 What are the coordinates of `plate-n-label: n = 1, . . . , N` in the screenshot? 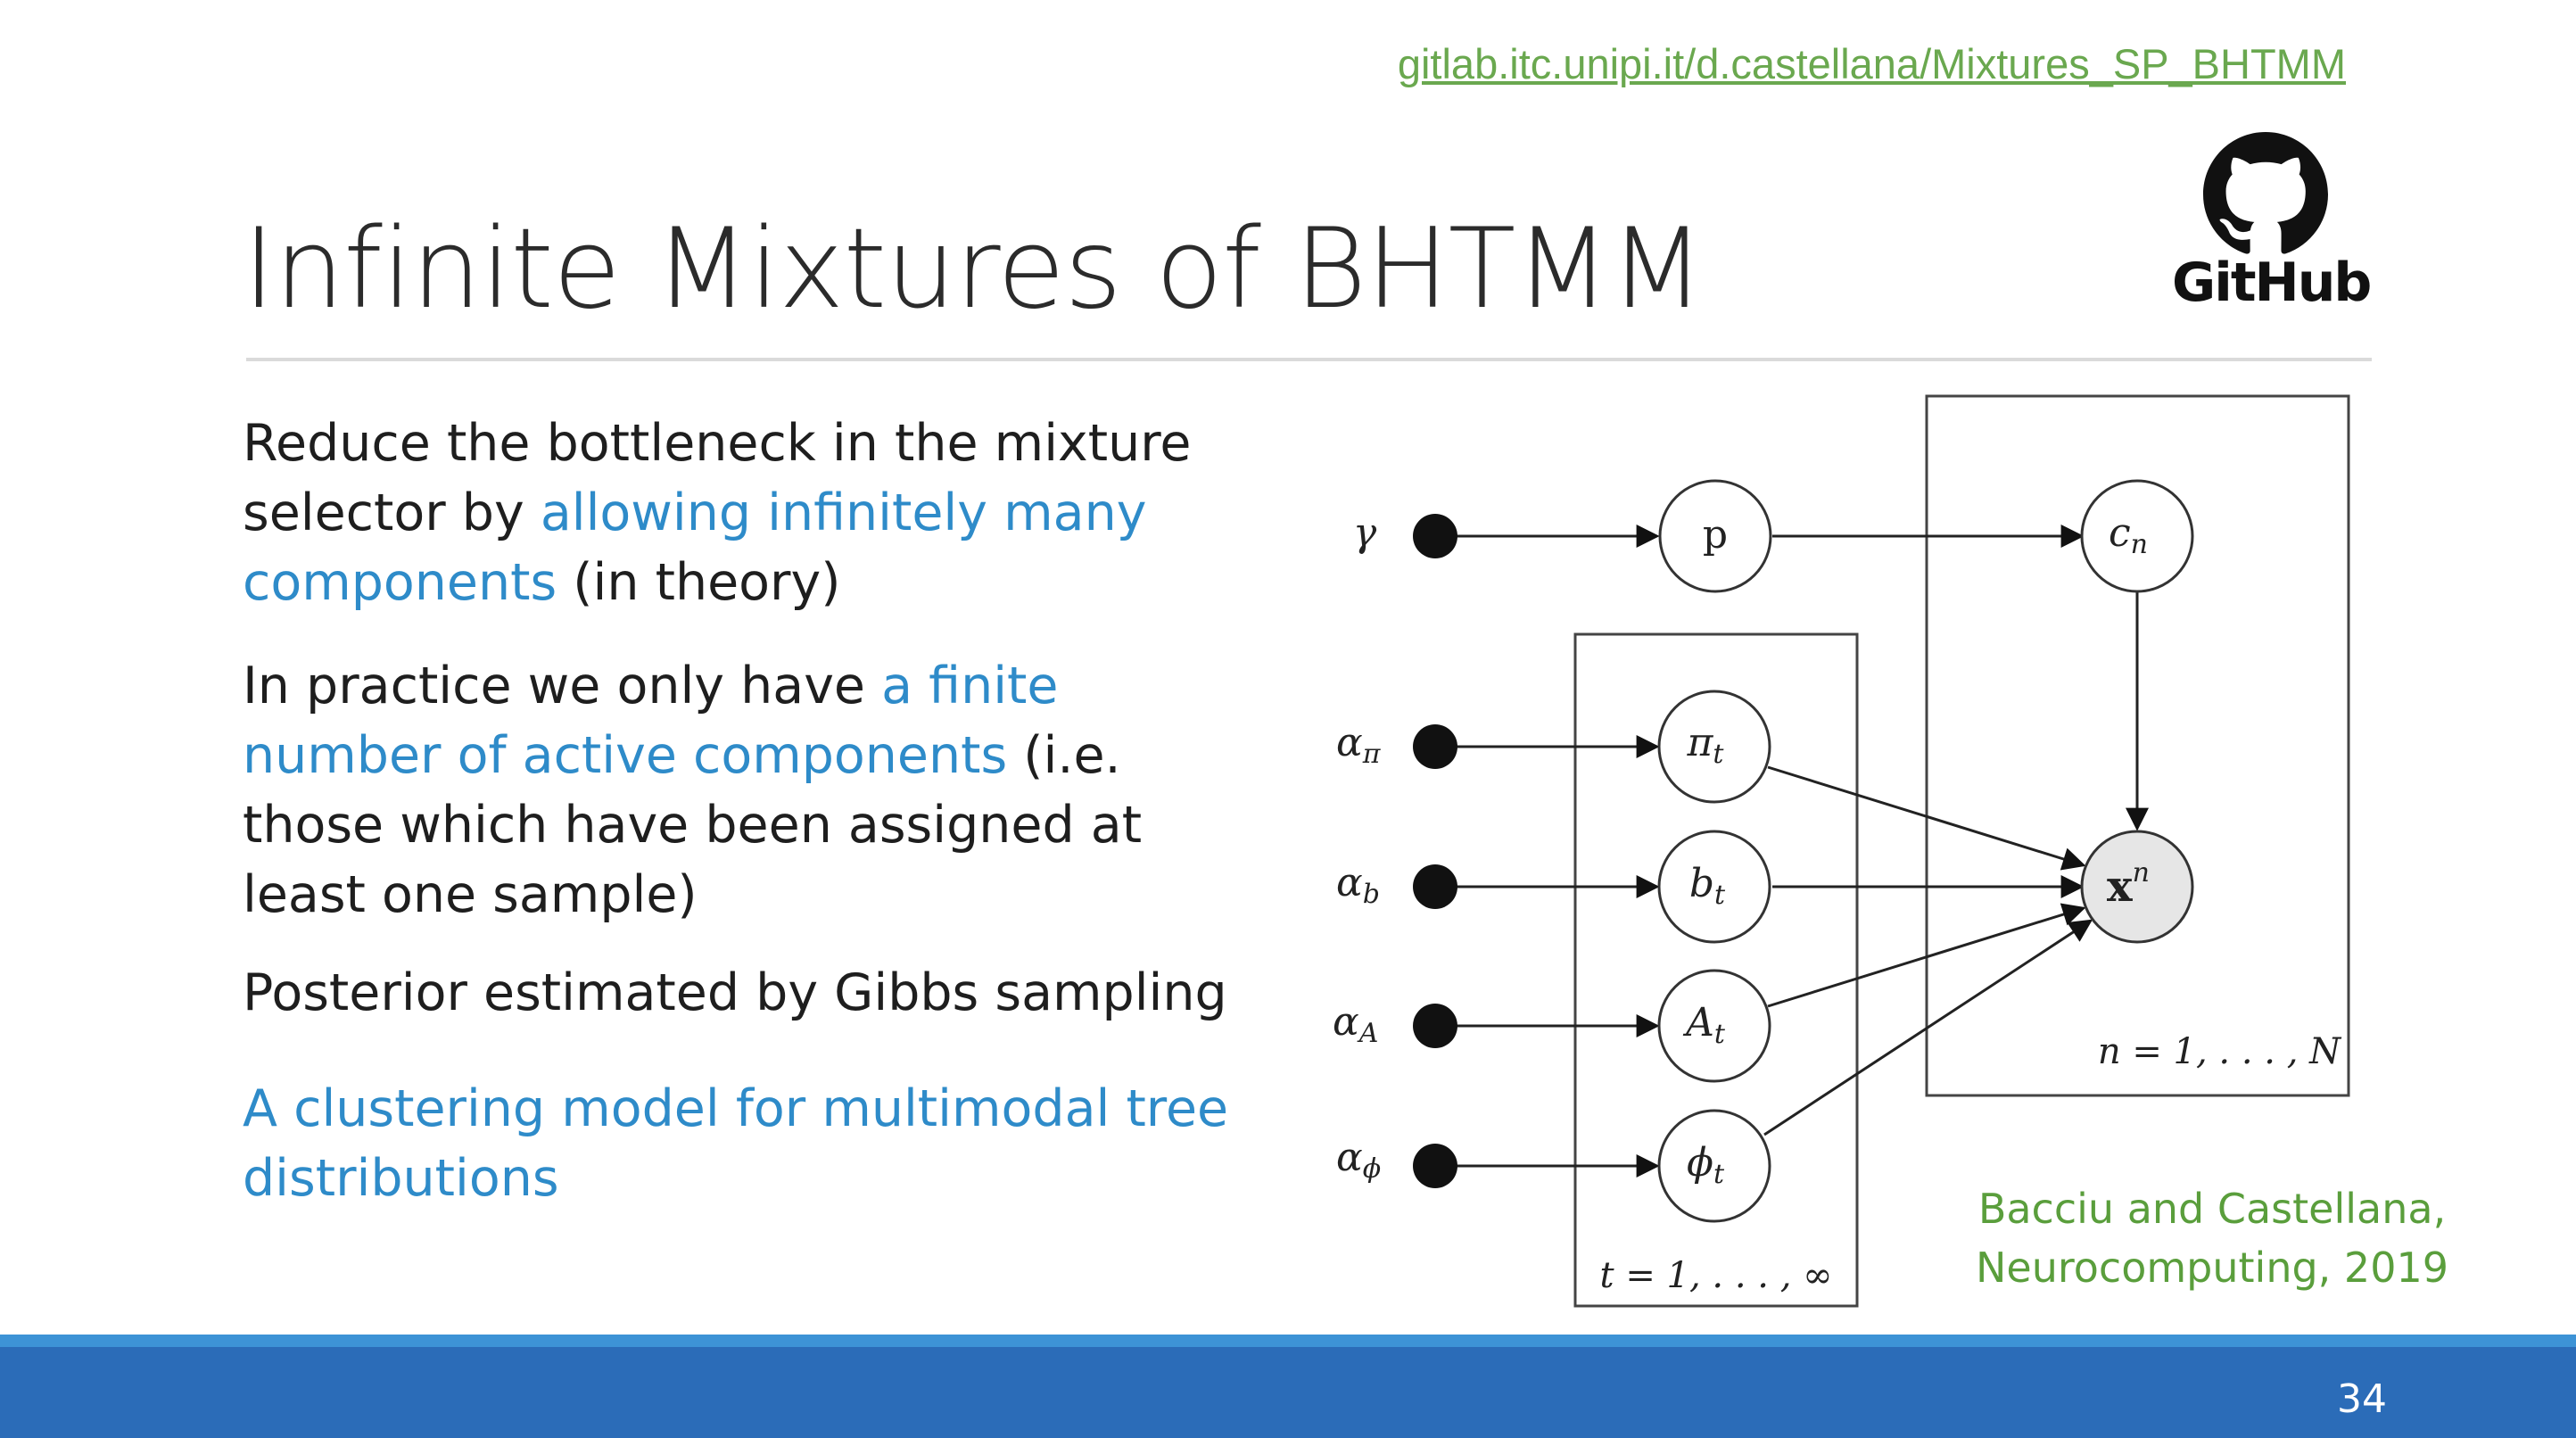 It's located at (2220, 1052).